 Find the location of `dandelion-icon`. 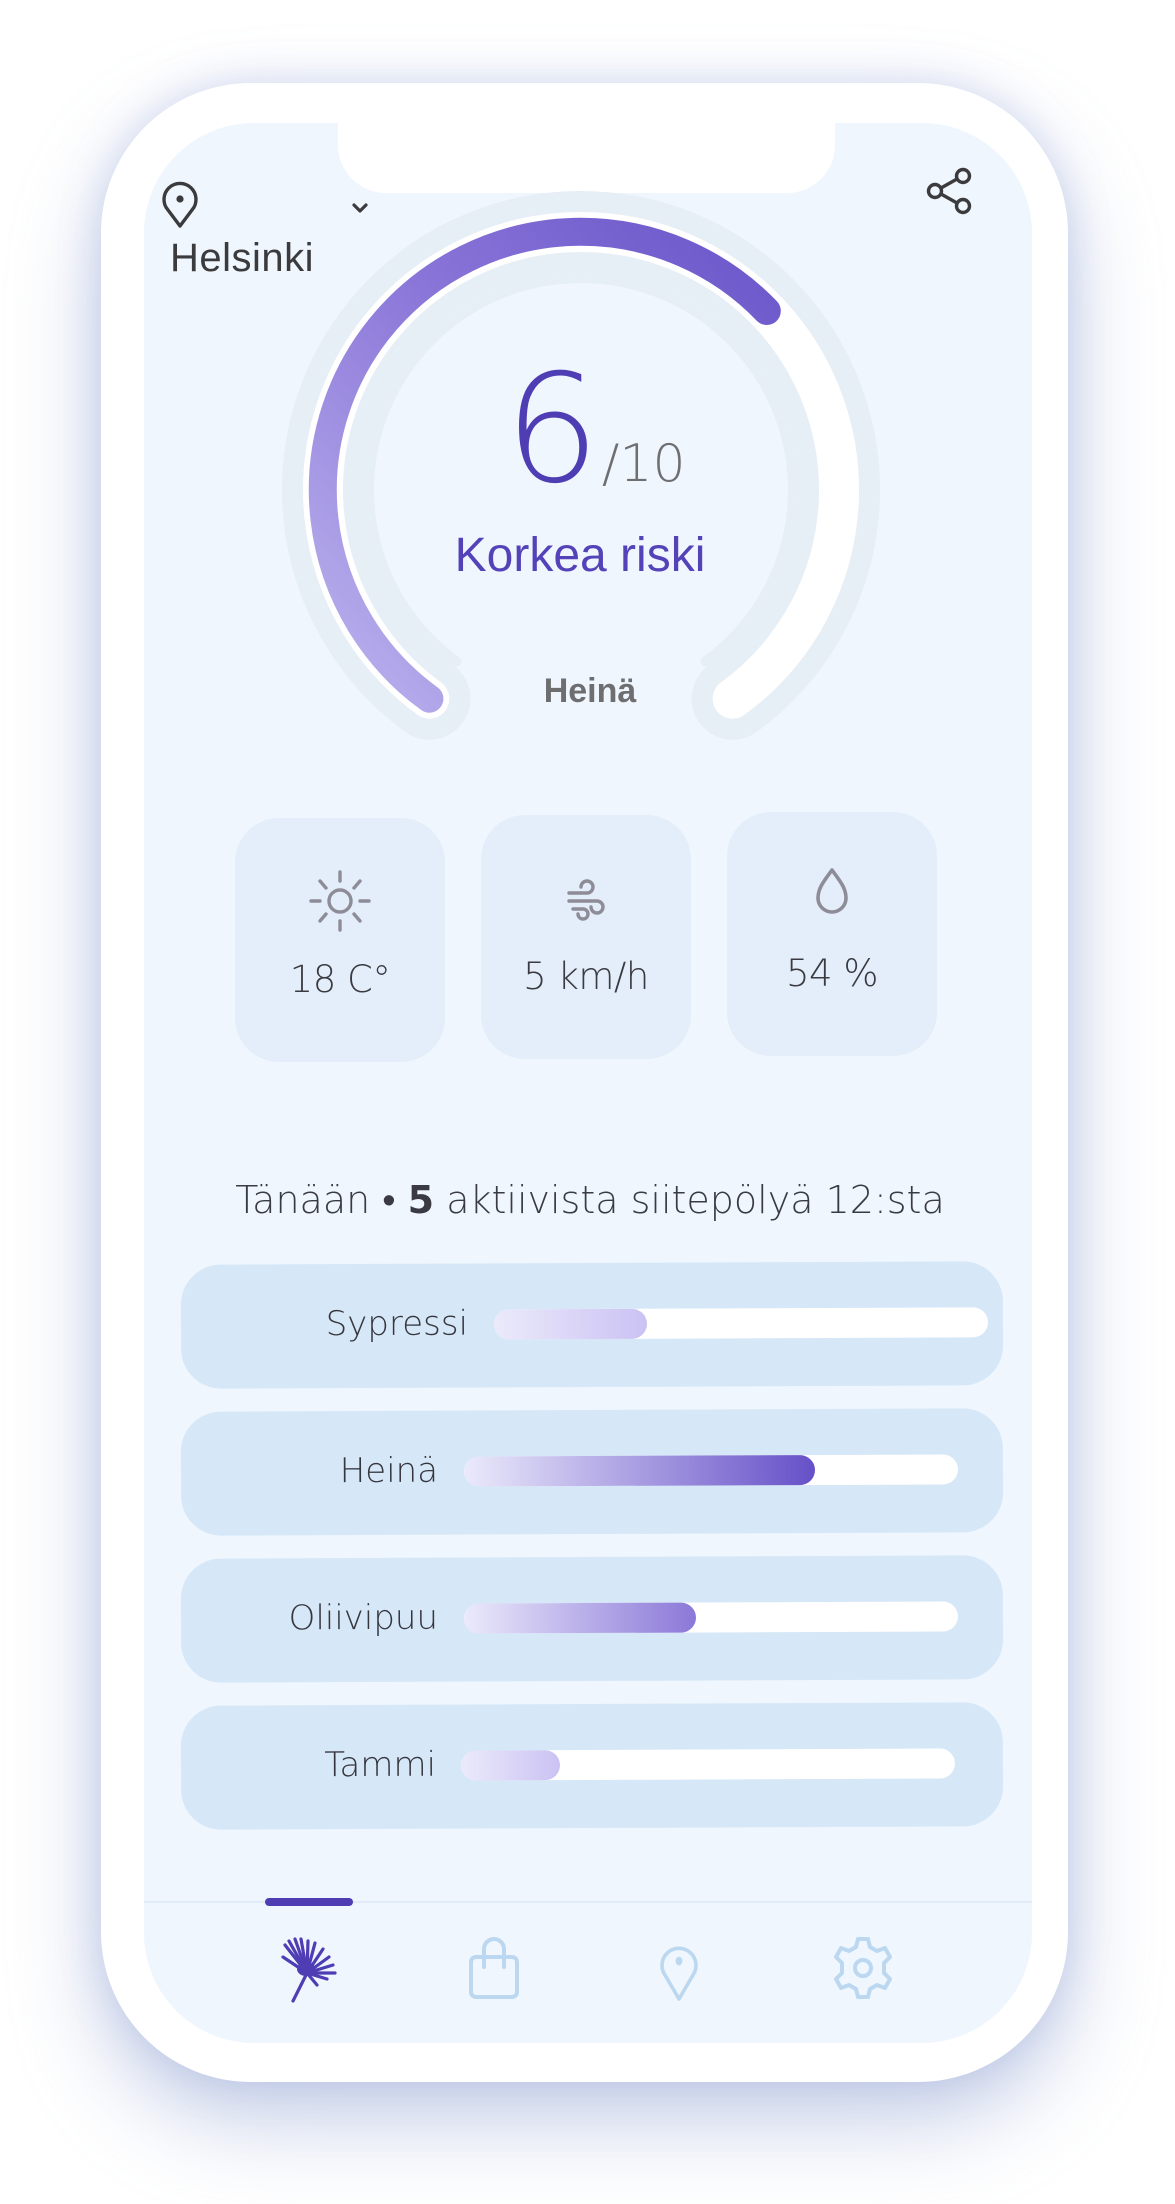

dandelion-icon is located at coordinates (309, 1970).